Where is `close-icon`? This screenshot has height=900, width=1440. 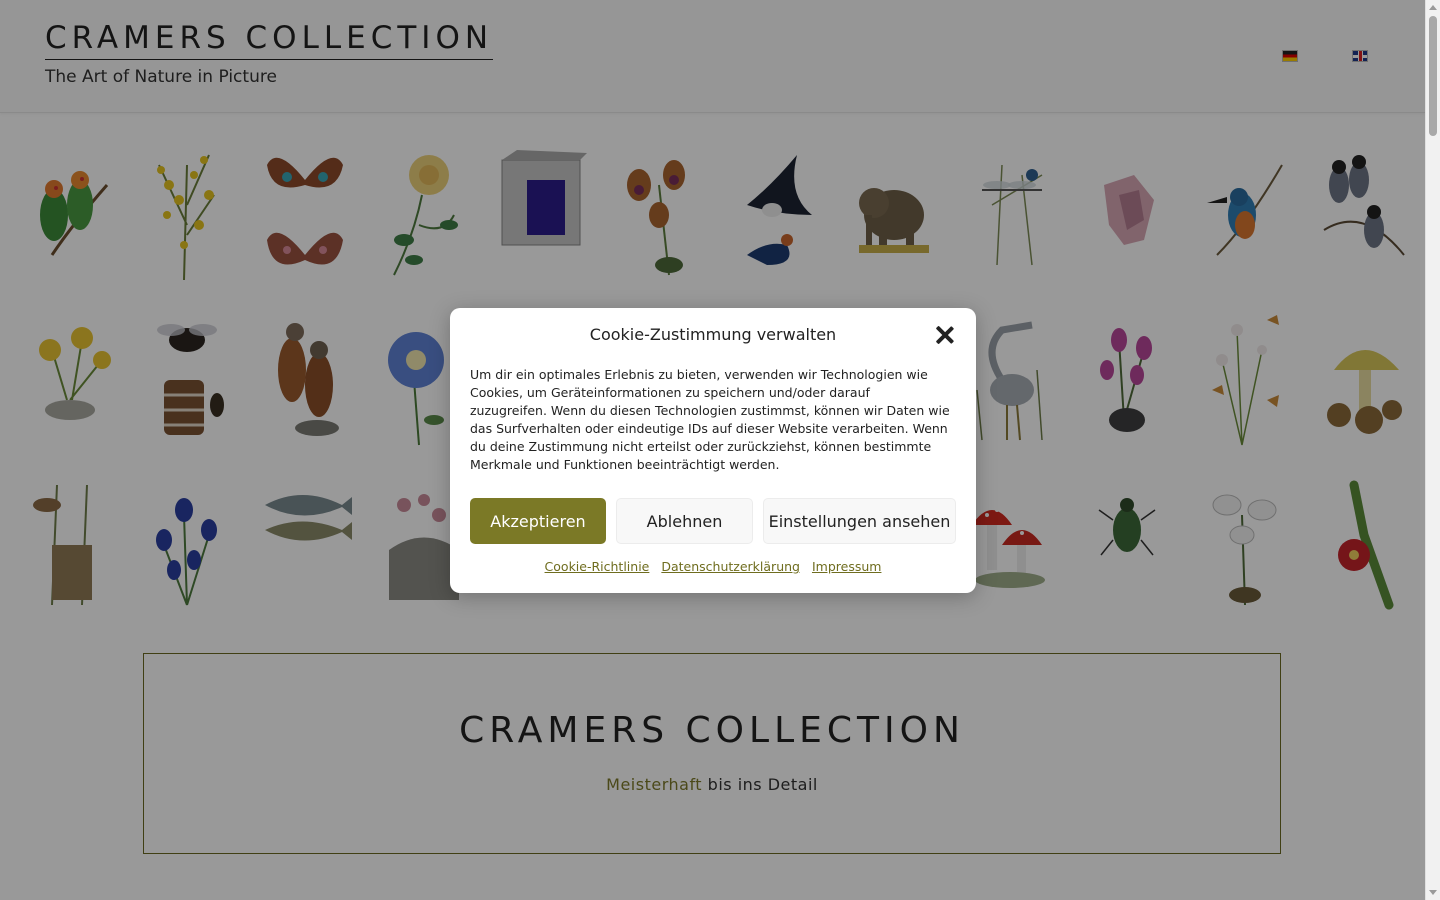 close-icon is located at coordinates (945, 335).